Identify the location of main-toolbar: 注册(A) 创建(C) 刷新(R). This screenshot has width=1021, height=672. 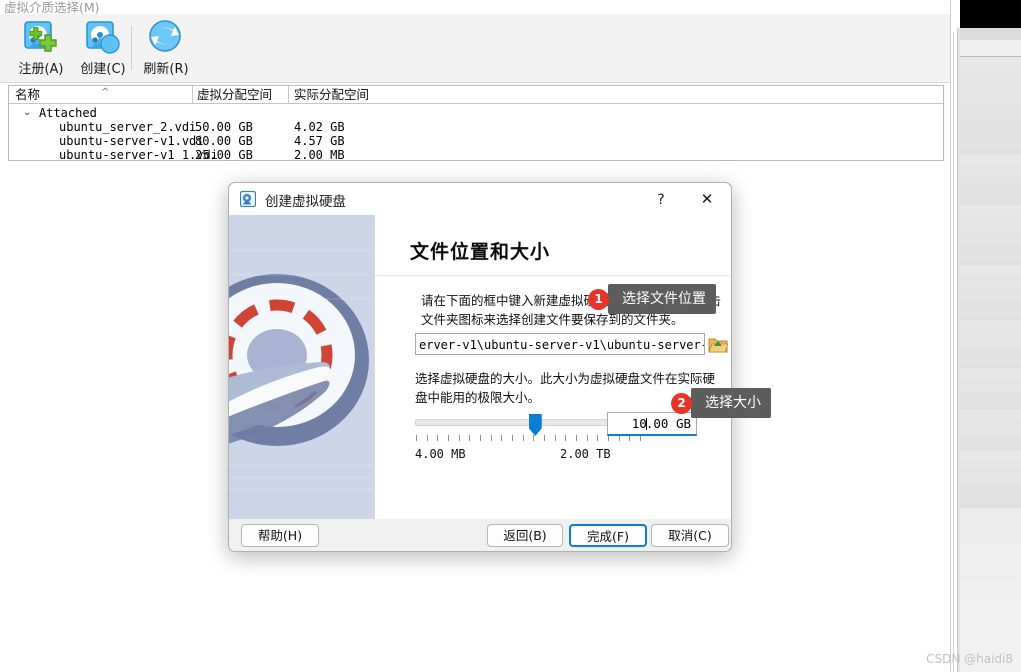
(475, 48).